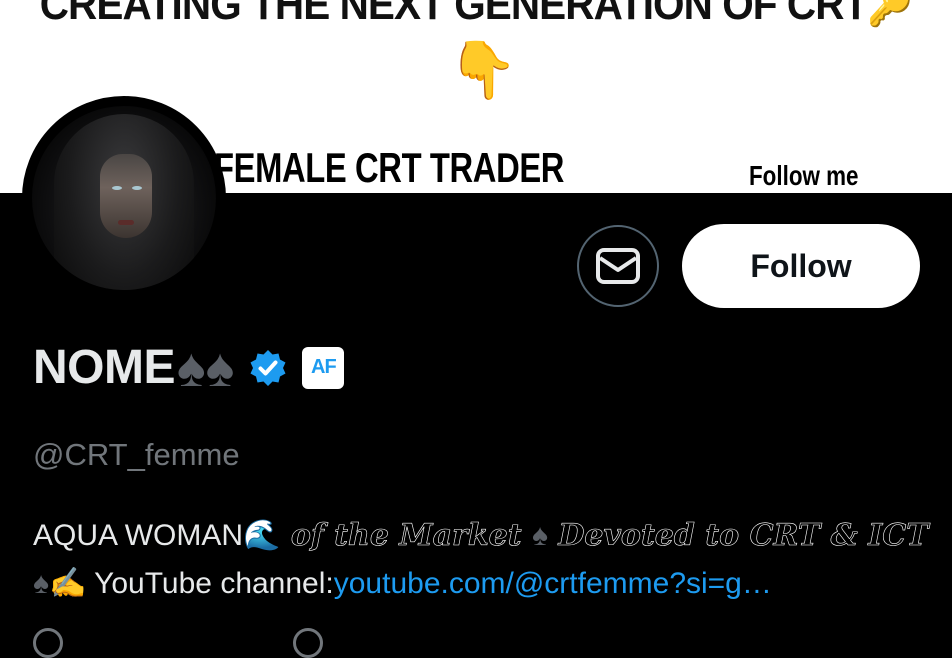 The width and height of the screenshot is (952, 658). I want to click on banner-subtitle: FEMALE CRT TRADER, so click(389, 167).